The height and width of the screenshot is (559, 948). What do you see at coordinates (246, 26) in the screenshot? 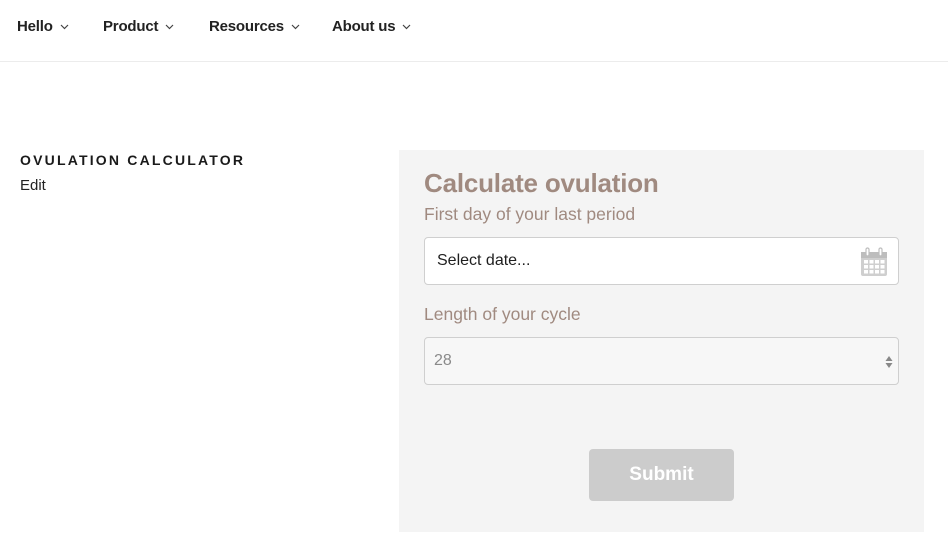
I see `nav-item-label: Resources` at bounding box center [246, 26].